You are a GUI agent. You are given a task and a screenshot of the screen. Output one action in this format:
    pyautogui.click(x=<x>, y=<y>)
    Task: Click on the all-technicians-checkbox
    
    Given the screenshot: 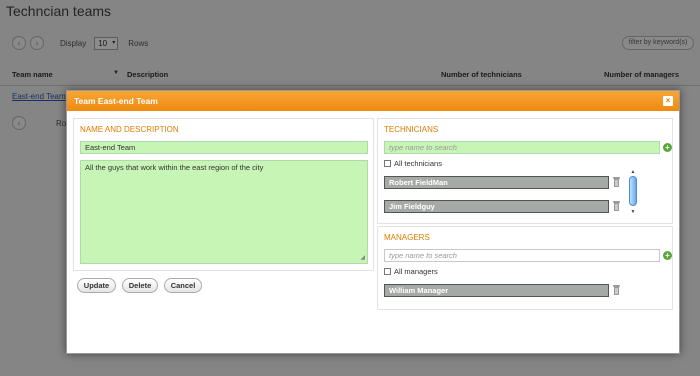 What is the action you would take?
    pyautogui.click(x=387, y=163)
    